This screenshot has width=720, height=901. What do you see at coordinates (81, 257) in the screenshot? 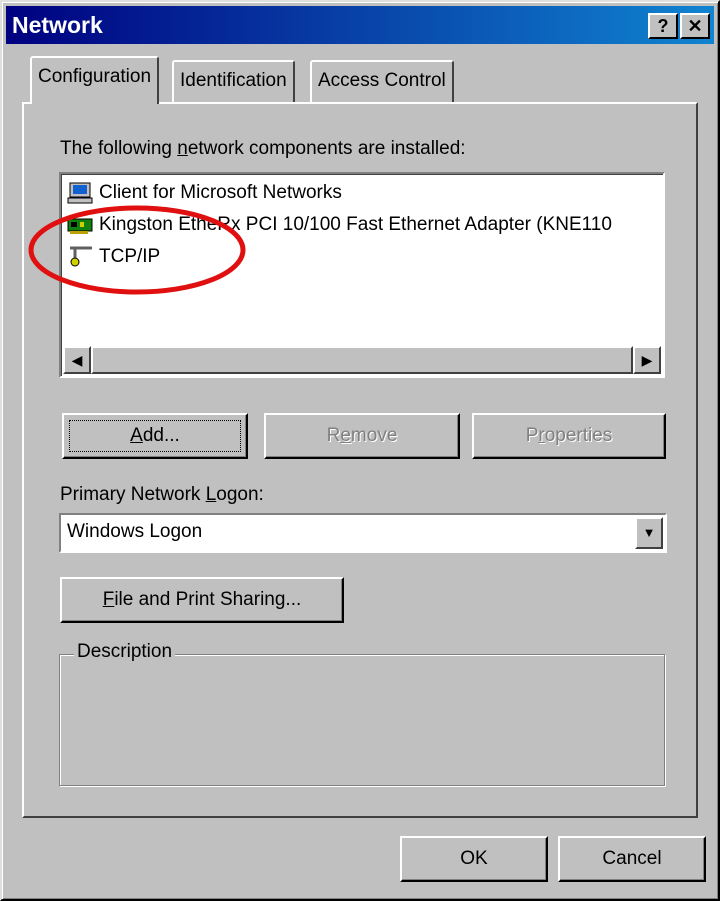
I see `protocol-icon` at bounding box center [81, 257].